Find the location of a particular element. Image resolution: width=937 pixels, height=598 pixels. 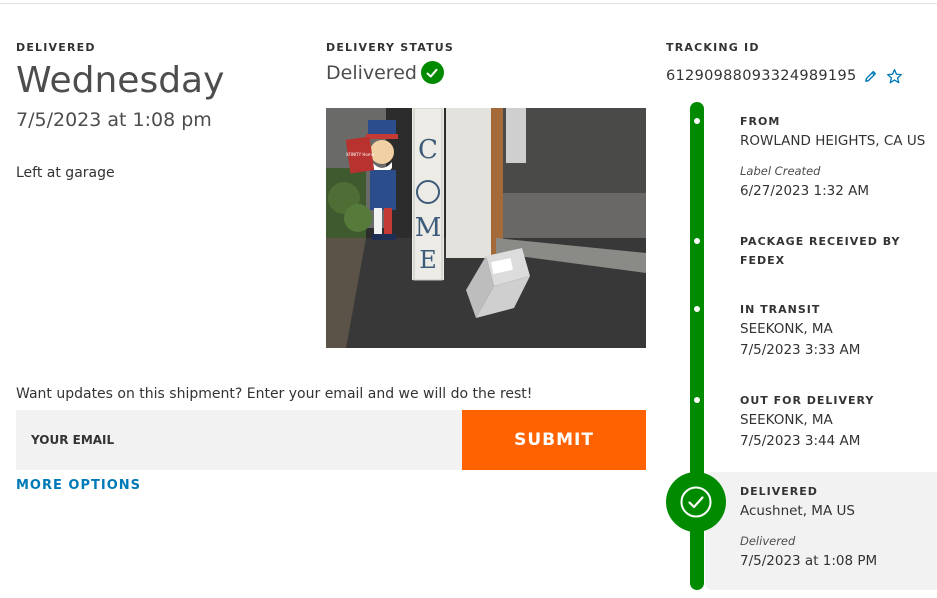

star-icon is located at coordinates (895, 76).